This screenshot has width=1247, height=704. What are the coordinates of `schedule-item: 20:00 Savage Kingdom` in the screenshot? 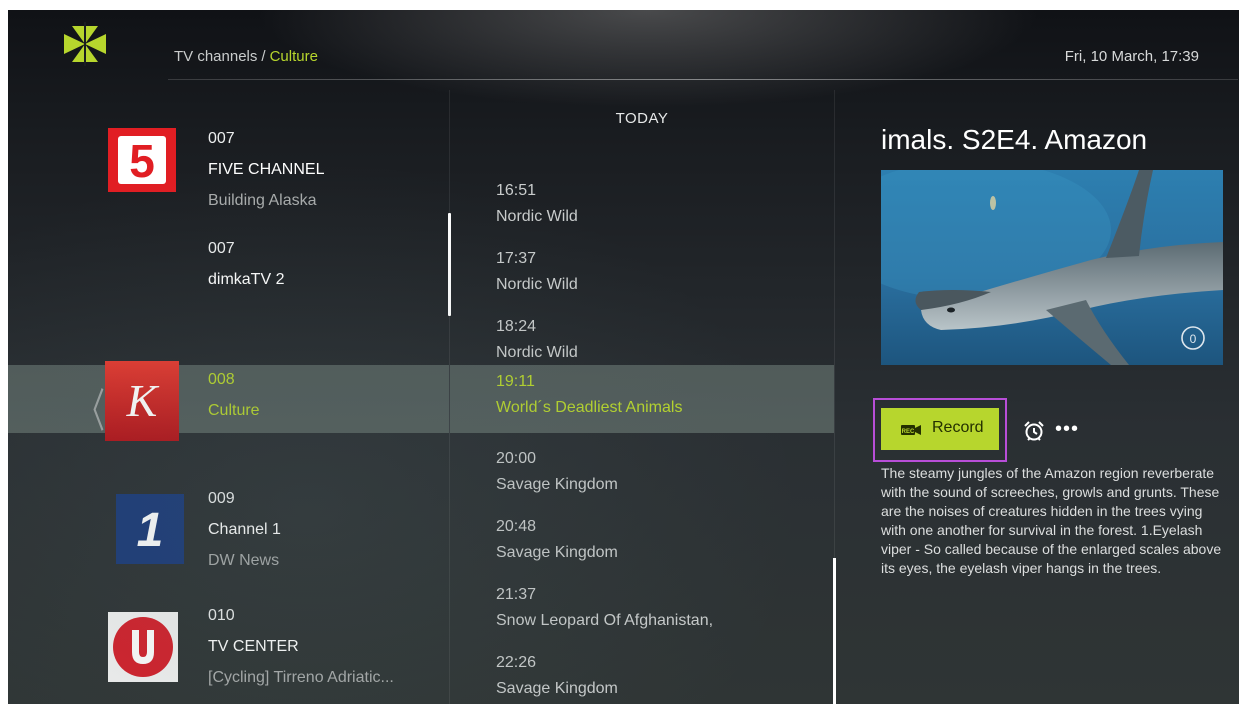 It's located at (642, 472).